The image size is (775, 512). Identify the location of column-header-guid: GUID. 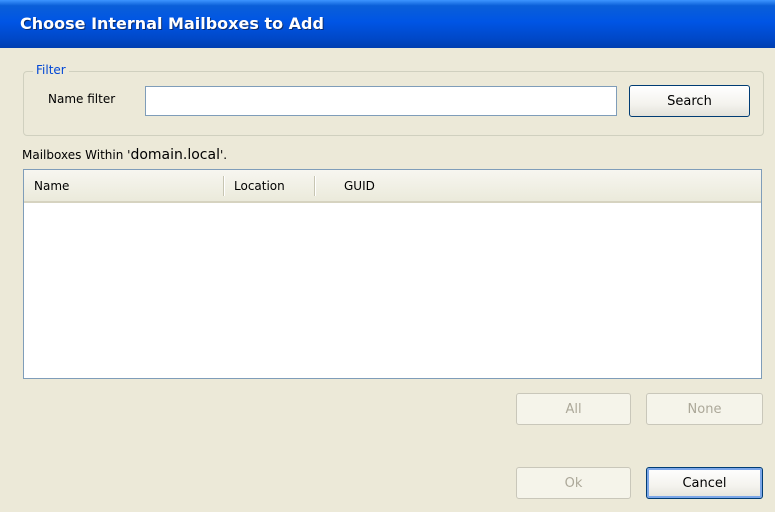
(394, 185).